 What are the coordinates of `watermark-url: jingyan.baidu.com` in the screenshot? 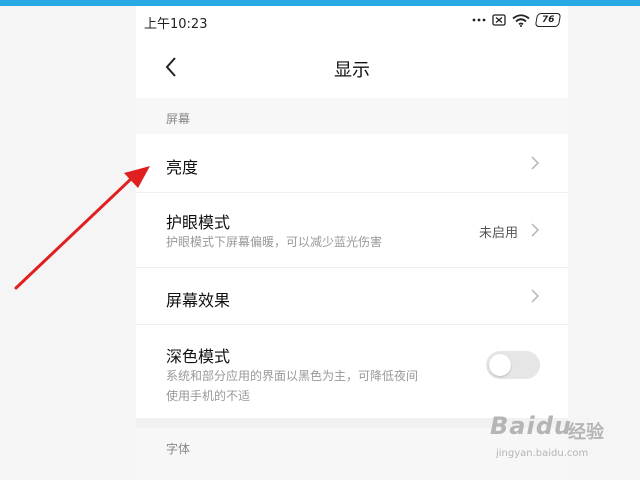 It's located at (542, 453).